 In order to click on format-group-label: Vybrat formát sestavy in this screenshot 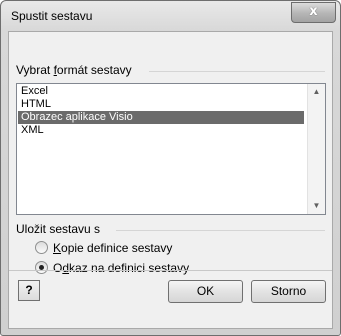, I will do `click(74, 70)`.